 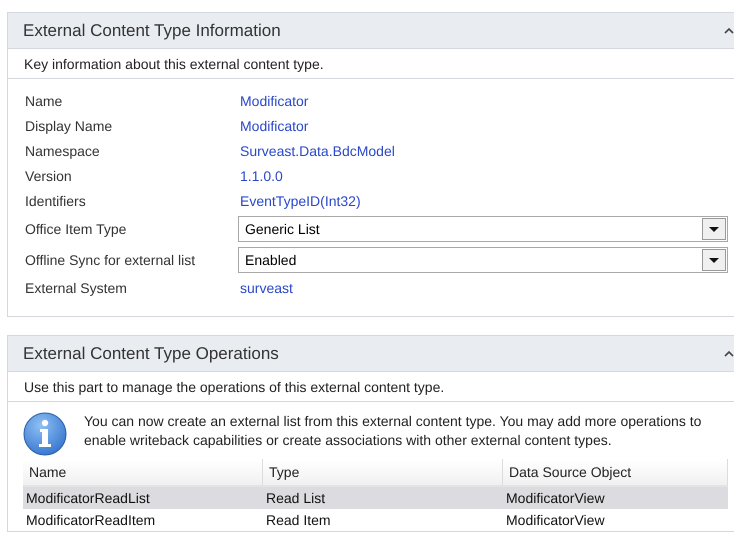 What do you see at coordinates (375, 498) in the screenshot?
I see `table-row: ModificatorReadList Read List ModificatorView` at bounding box center [375, 498].